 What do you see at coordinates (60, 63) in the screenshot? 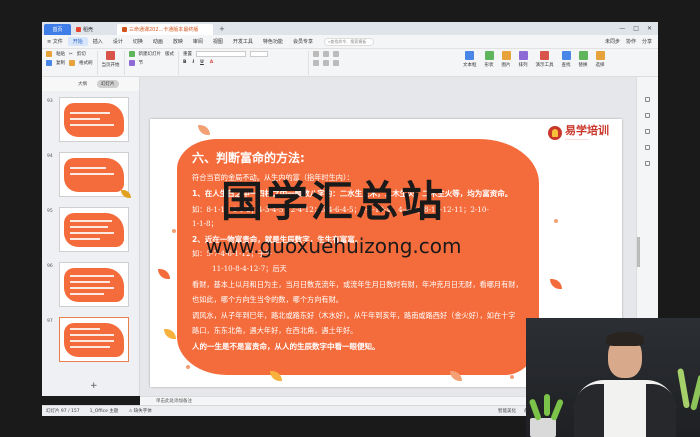
I see `copy-button: 复制` at bounding box center [60, 63].